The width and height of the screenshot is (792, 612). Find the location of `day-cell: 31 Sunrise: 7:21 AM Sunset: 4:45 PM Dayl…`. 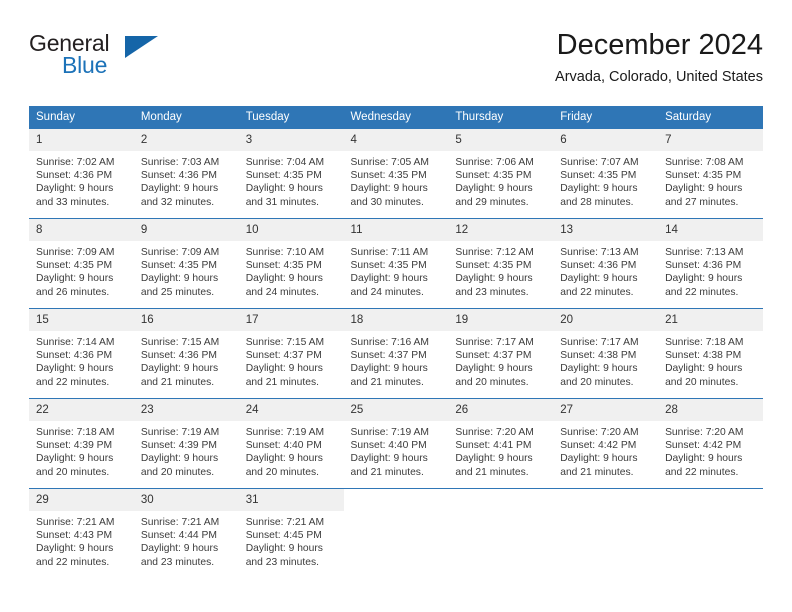

day-cell: 31 Sunrise: 7:21 AM Sunset: 4:45 PM Dayl… is located at coordinates (291, 533).